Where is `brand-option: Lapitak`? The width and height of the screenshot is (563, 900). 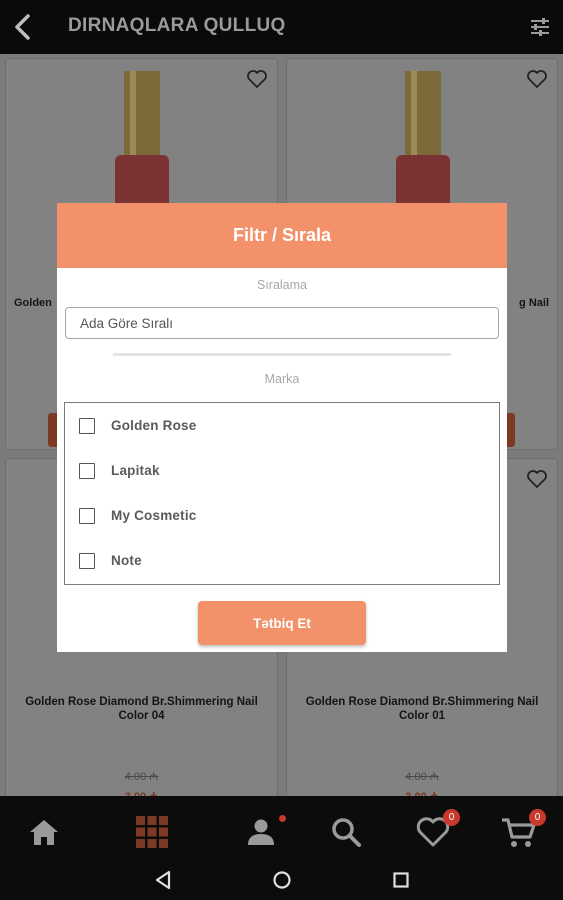
brand-option: Lapitak is located at coordinates (282, 471).